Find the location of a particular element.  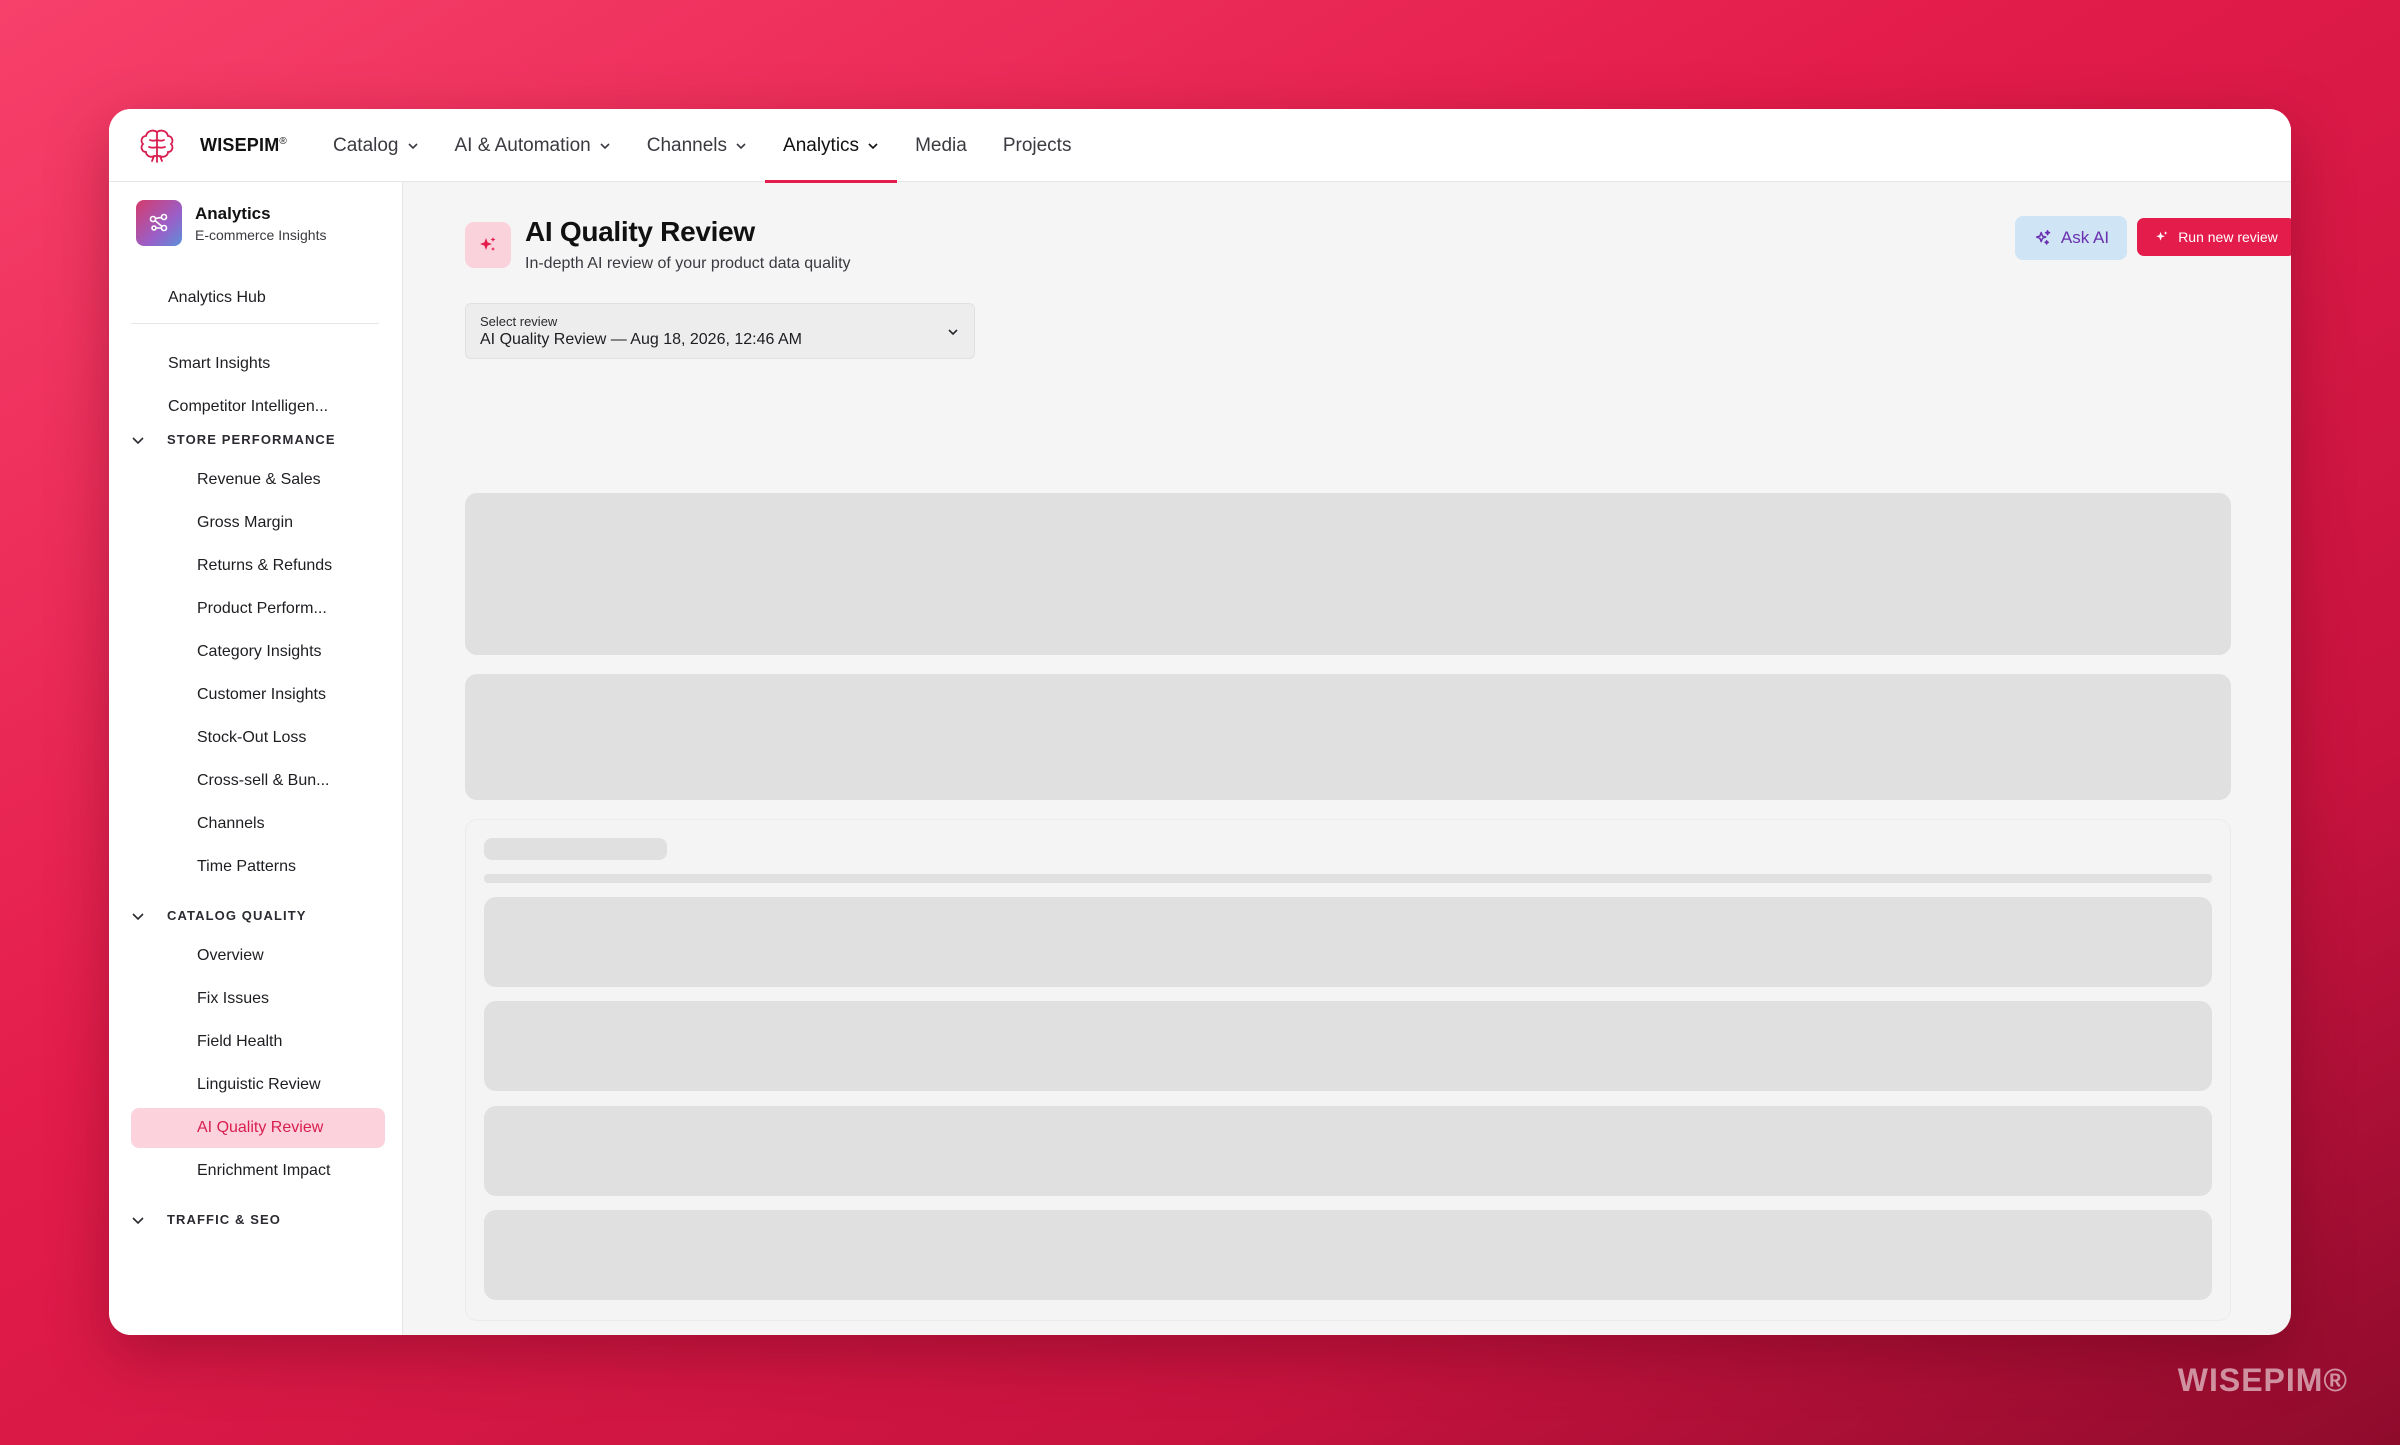

page-title: AI Quality Review is located at coordinates (640, 231).